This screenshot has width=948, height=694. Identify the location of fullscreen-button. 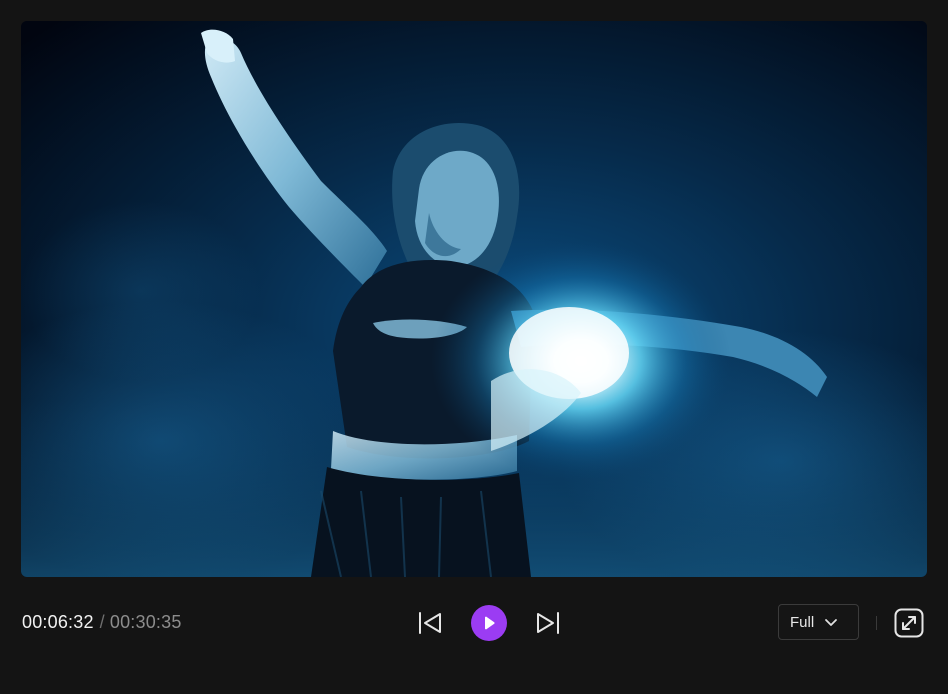
(909, 623).